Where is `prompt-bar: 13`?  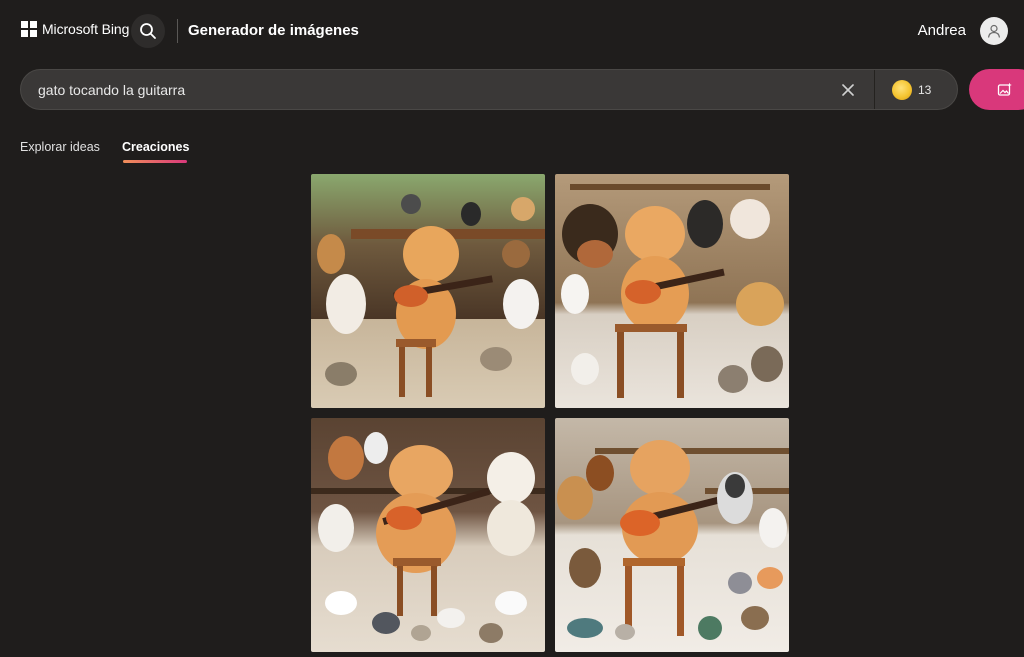 prompt-bar: 13 is located at coordinates (489, 89).